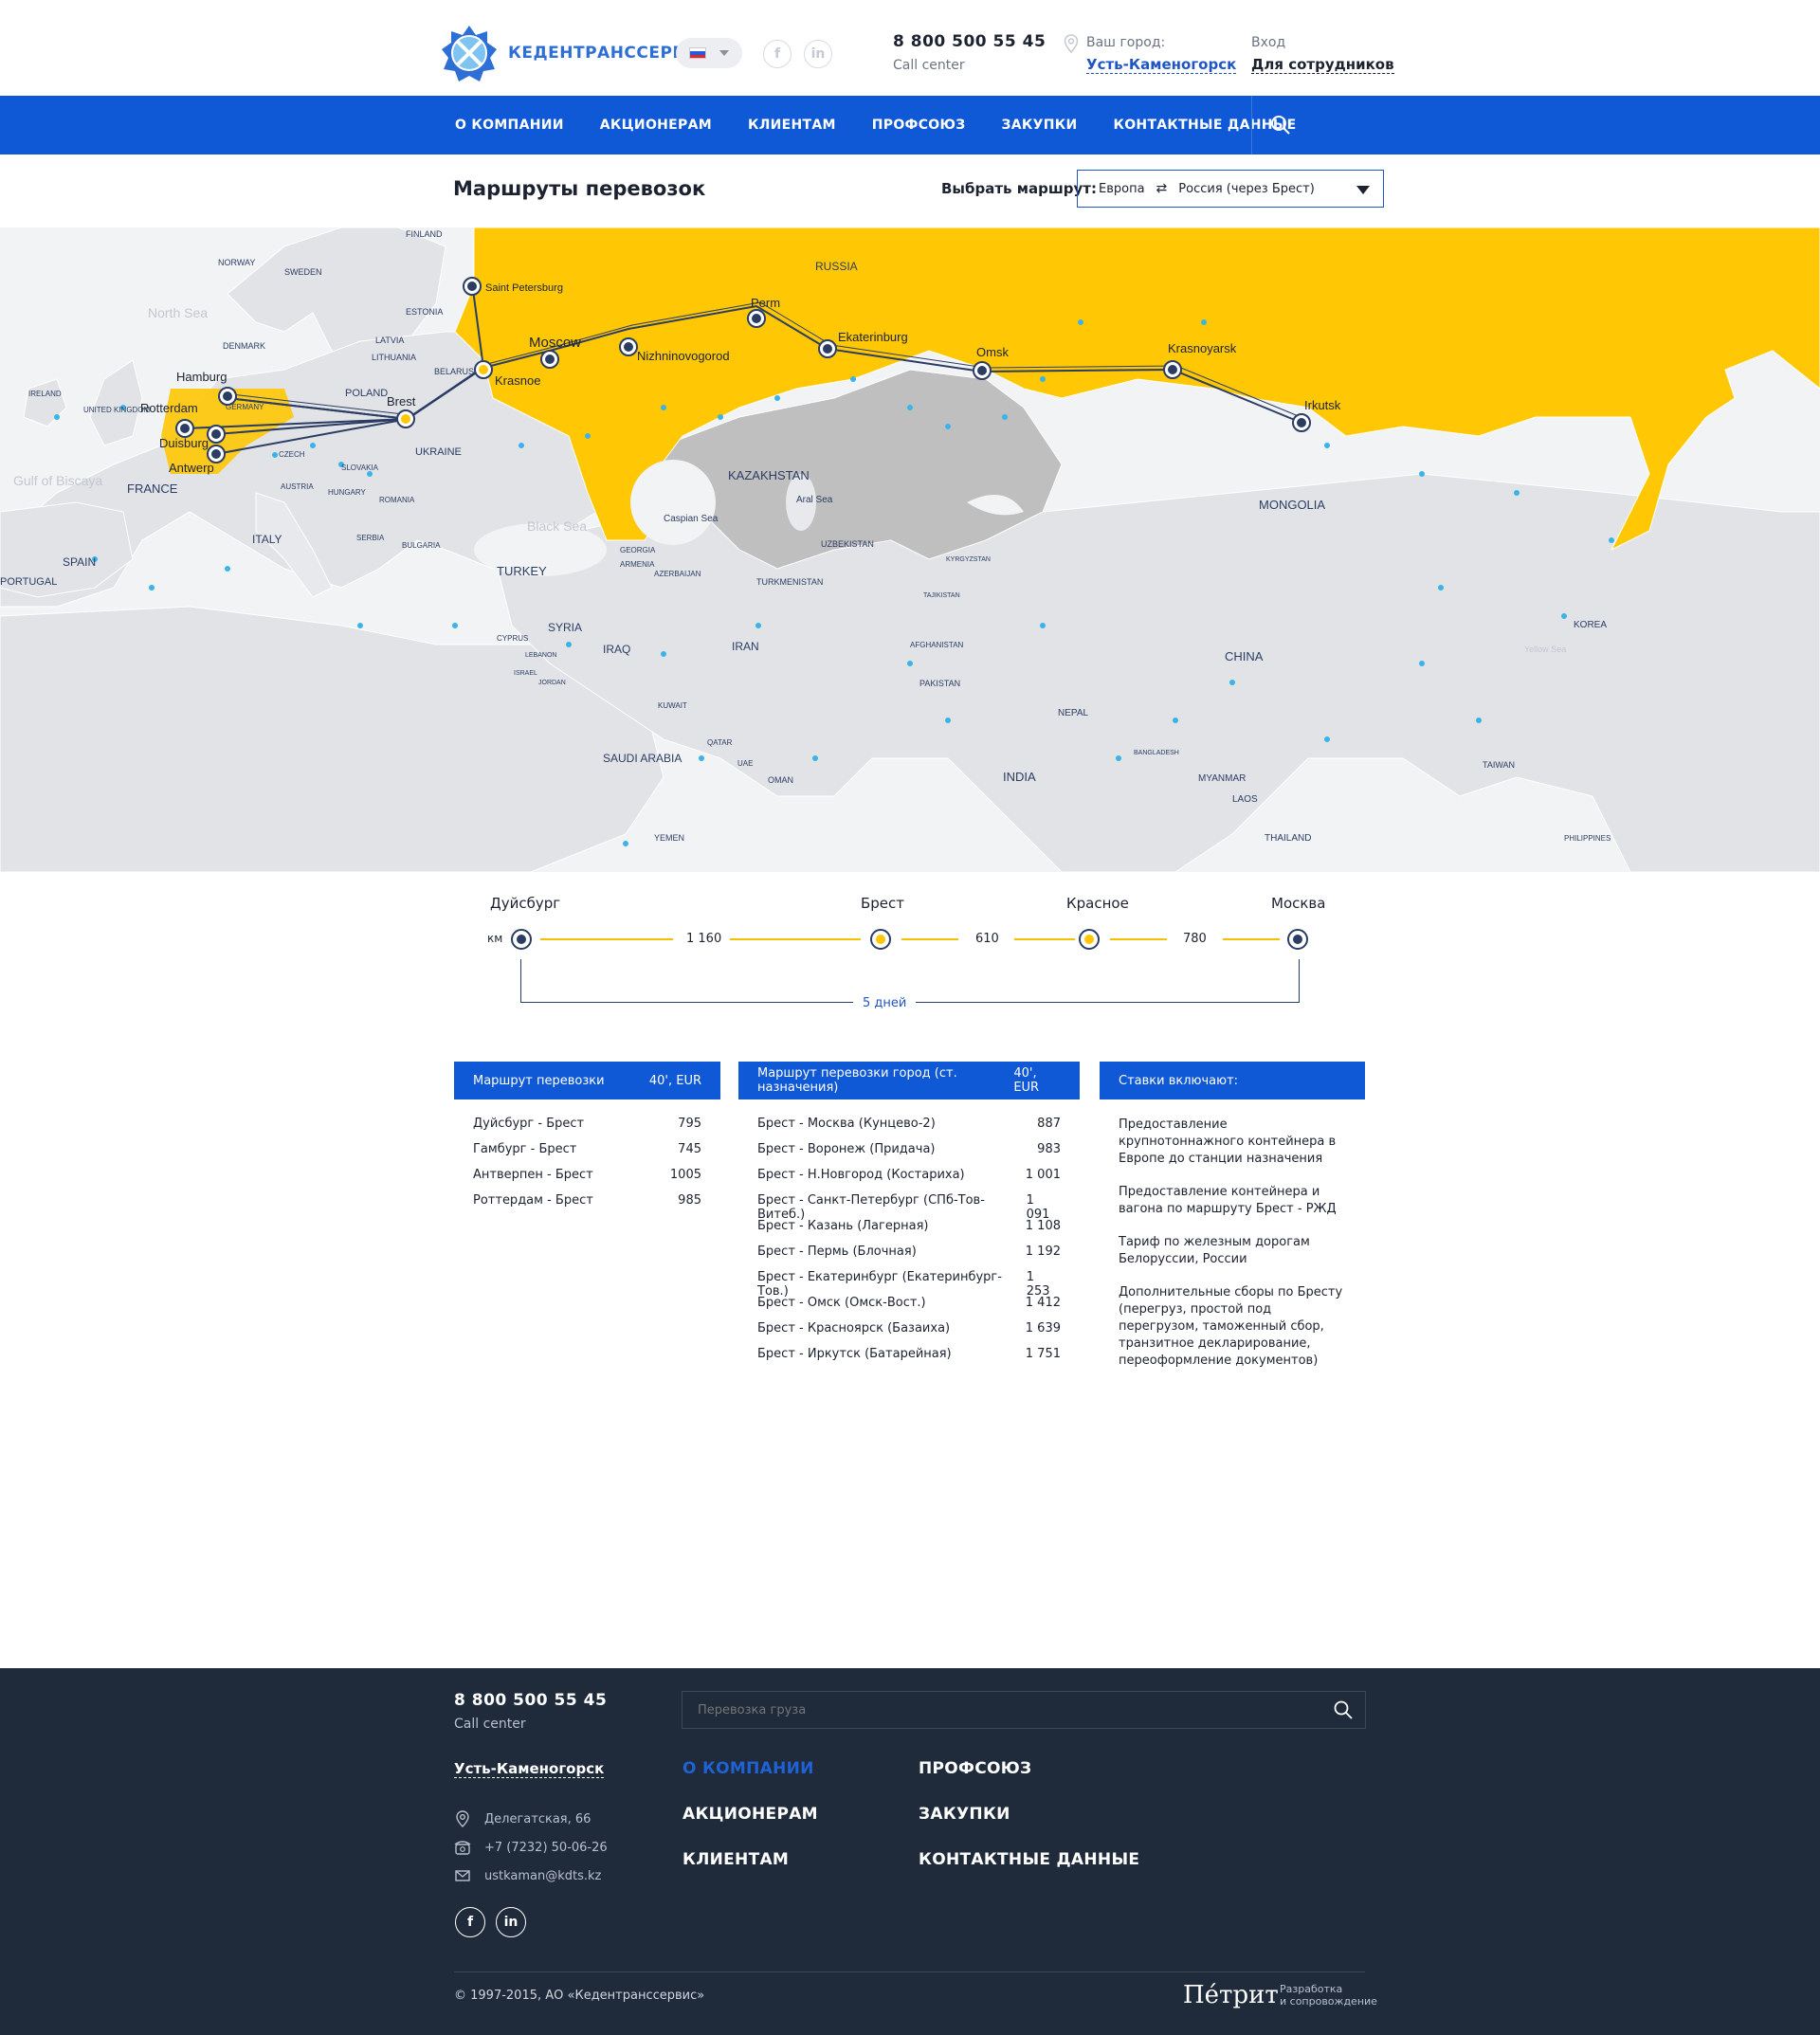 This screenshot has width=1820, height=2035. Describe the element at coordinates (685, 1175) in the screenshot. I see `table-cell-price: 1005` at that location.